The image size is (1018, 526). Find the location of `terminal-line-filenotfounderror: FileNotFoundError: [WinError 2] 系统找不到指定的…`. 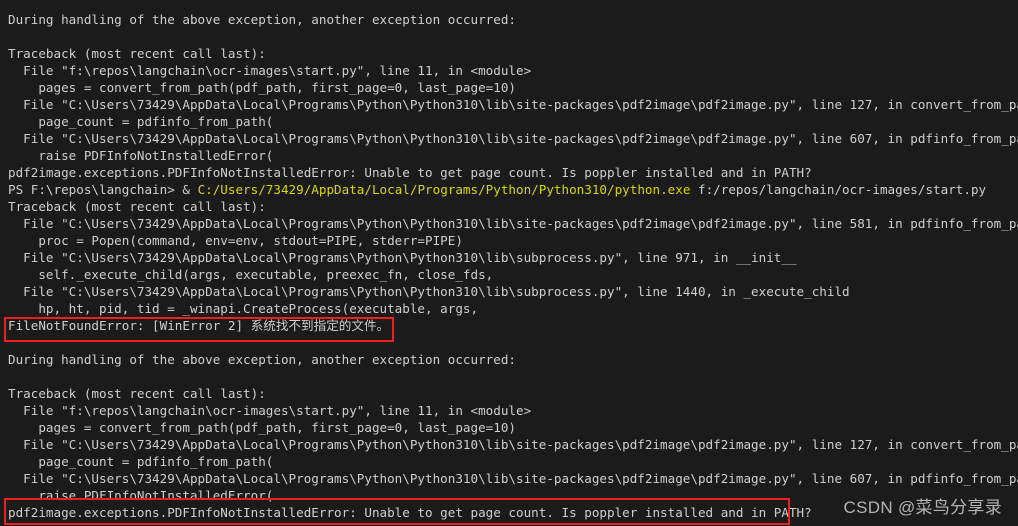

terminal-line-filenotfounderror: FileNotFoundError: [WinError 2] 系统找不到指定的… is located at coordinates (199, 325).